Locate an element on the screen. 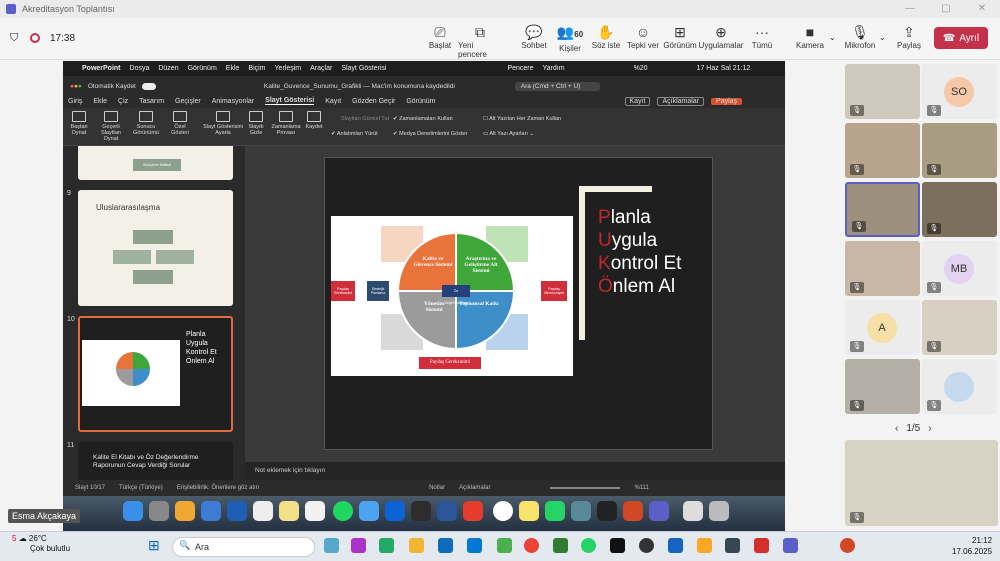 Image resolution: width=1000 pixels, height=561 pixels. zoom-slider is located at coordinates (585, 488).